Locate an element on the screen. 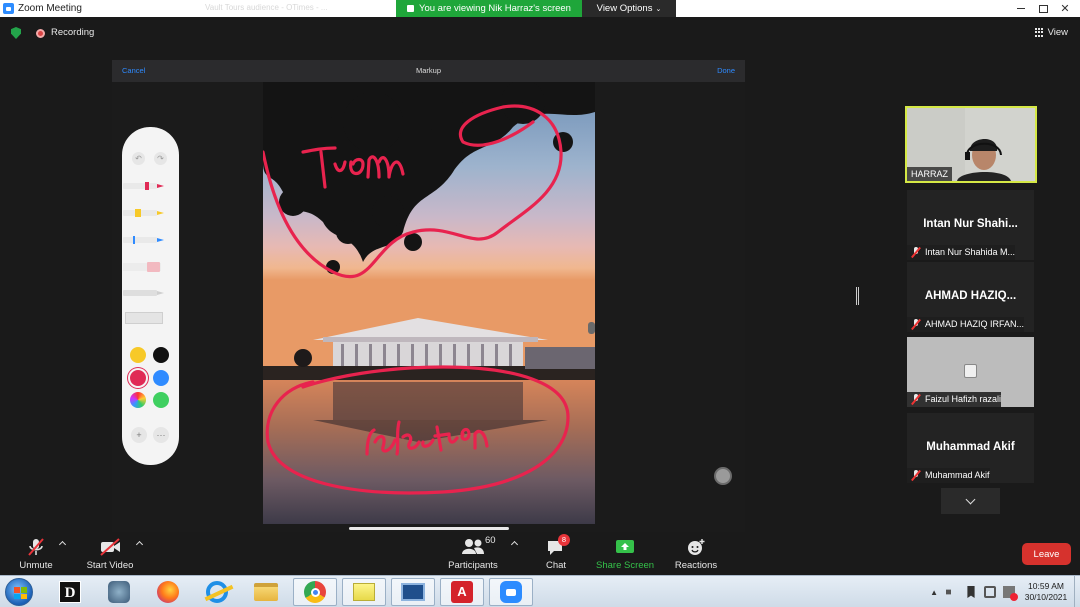  view-label: View is located at coordinates (1057, 32).